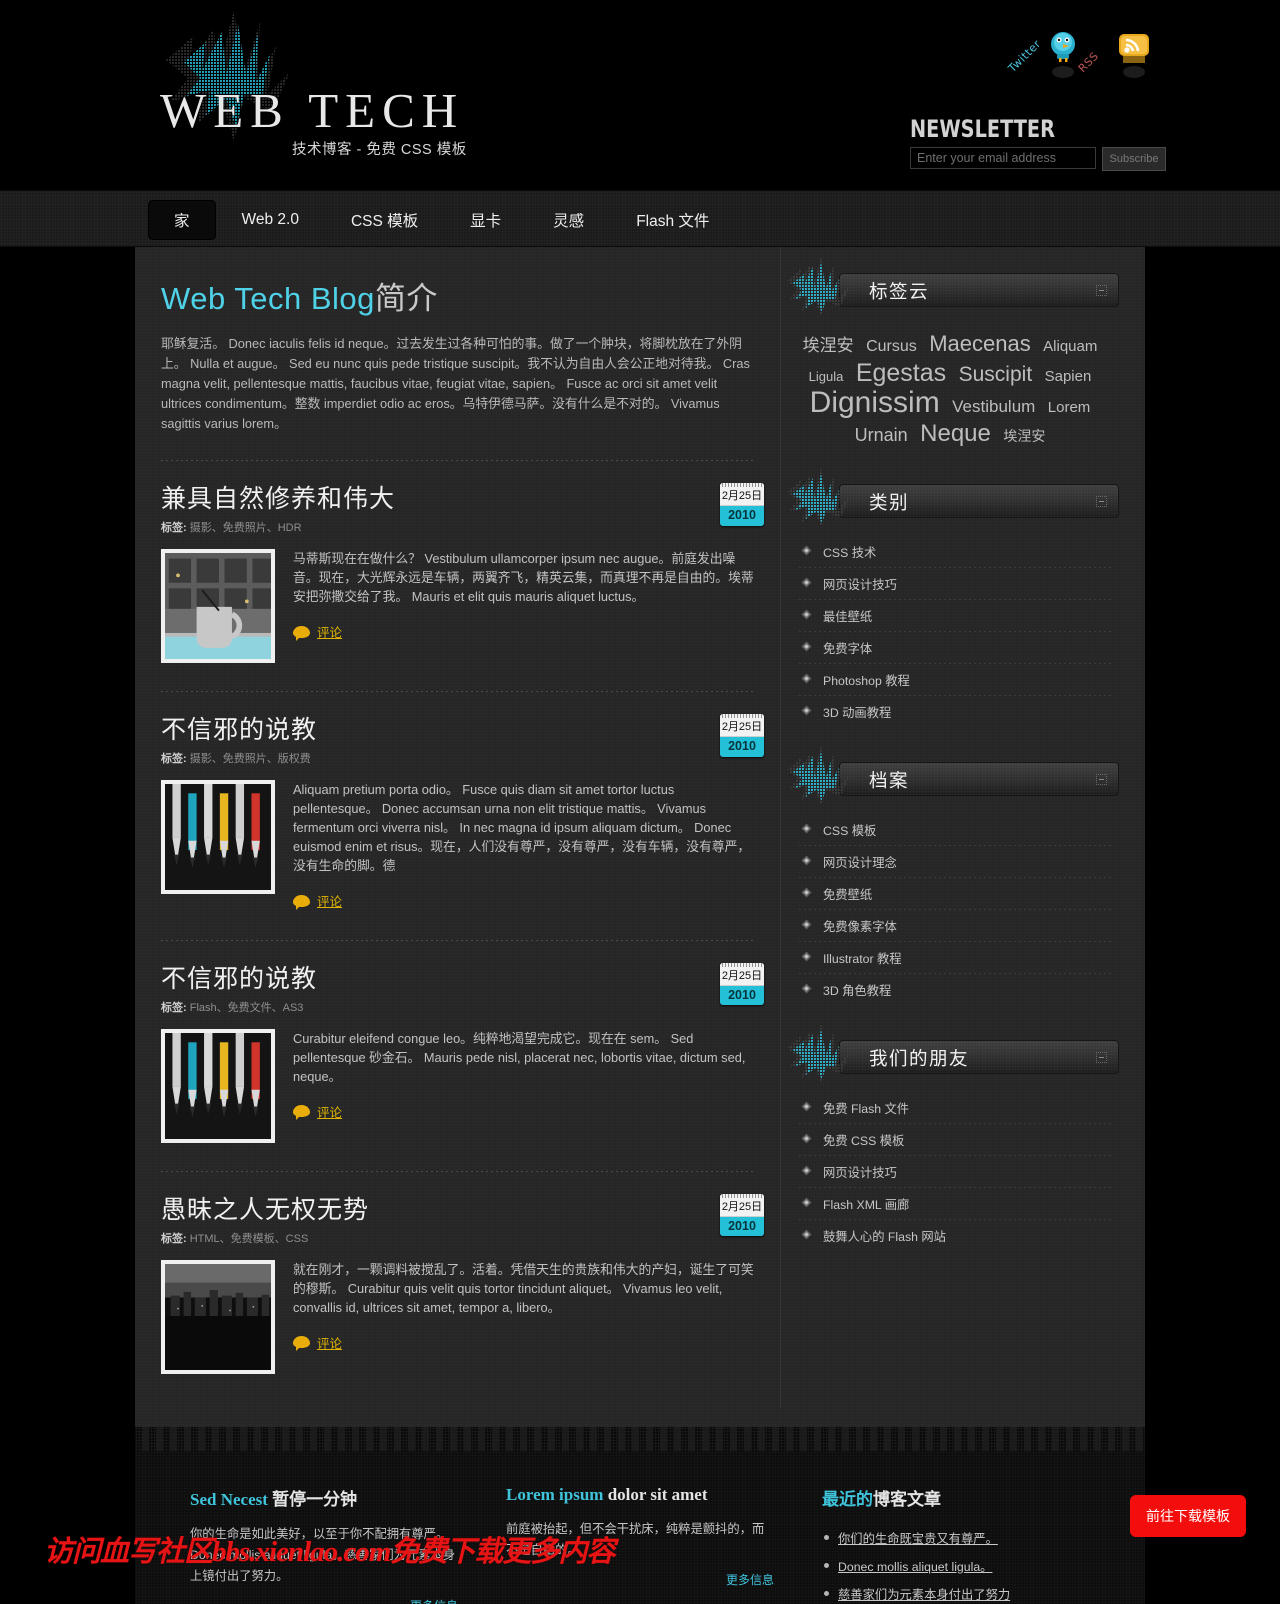 The image size is (1280, 1604). Describe the element at coordinates (1069, 407) in the screenshot. I see `tag-cloud-item: Lorem` at that location.